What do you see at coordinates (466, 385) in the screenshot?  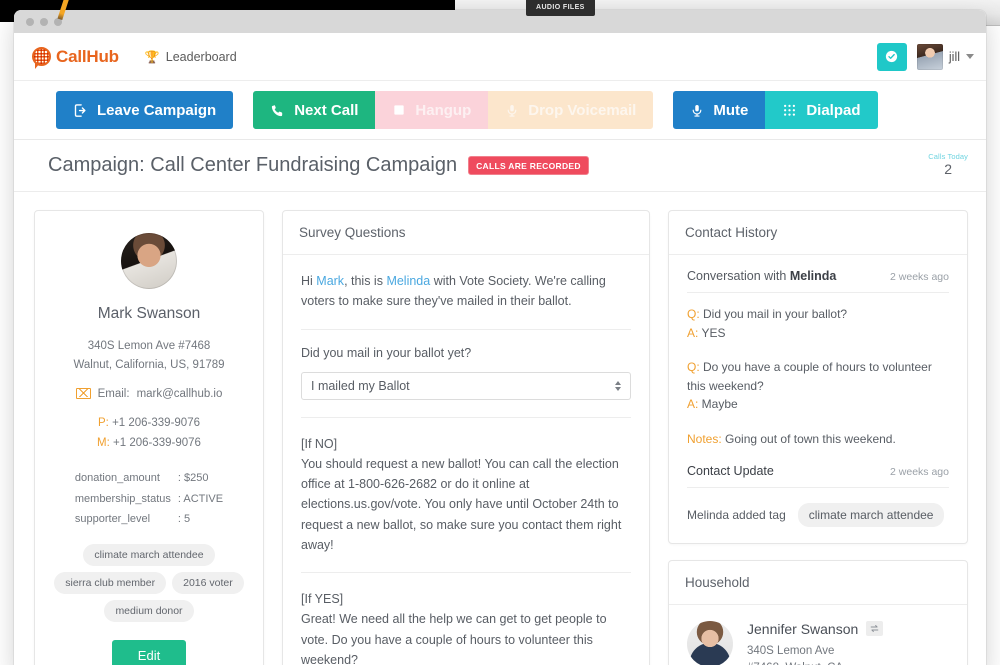 I see `survey-question-1-select: I mailed my Ballot` at bounding box center [466, 385].